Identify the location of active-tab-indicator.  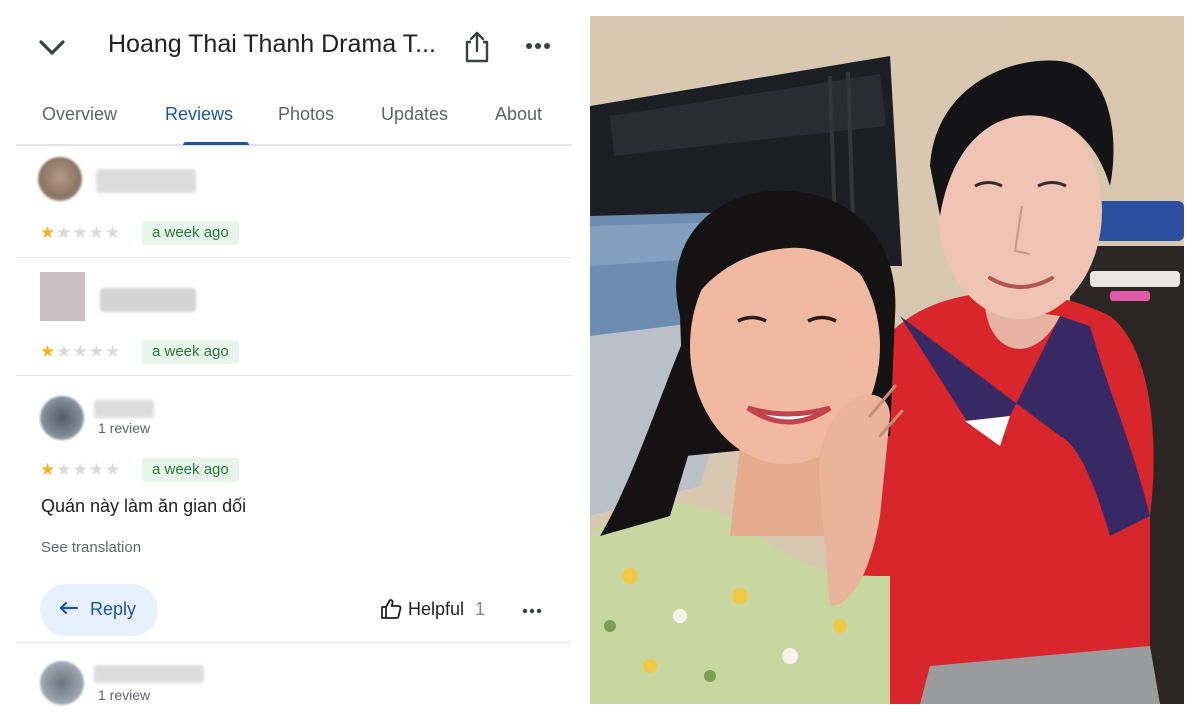
(216, 143).